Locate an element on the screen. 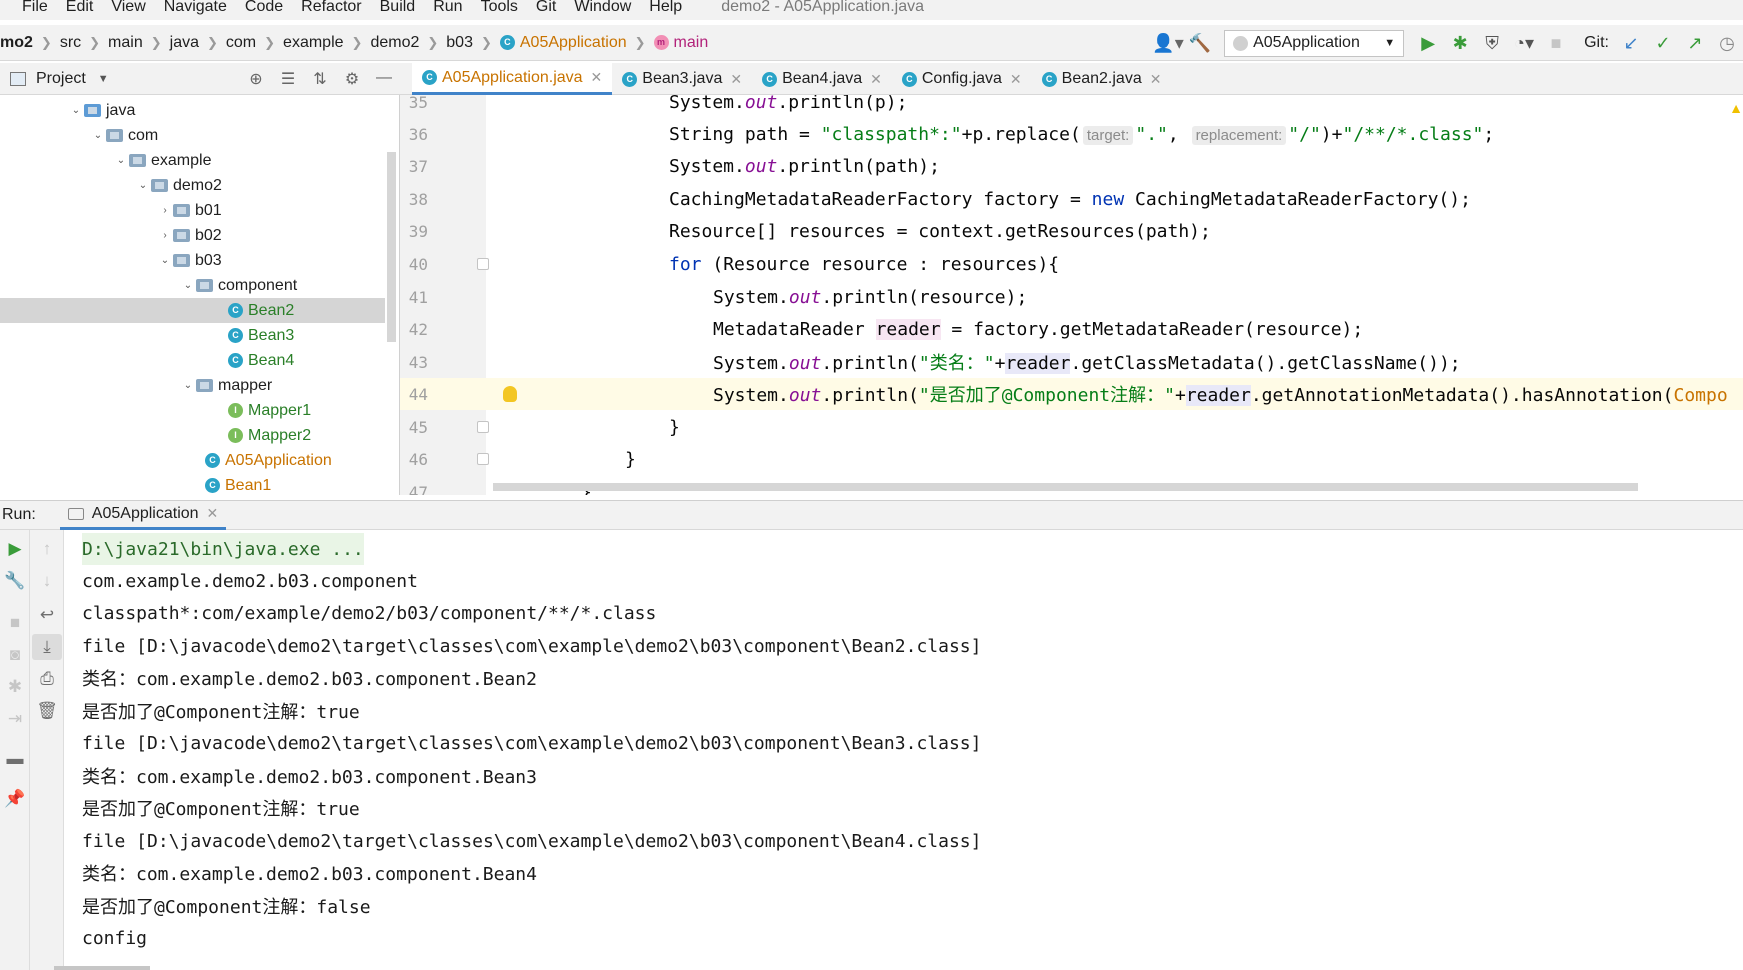 This screenshot has width=1743, height=970. menu-file: File is located at coordinates (28, 8).